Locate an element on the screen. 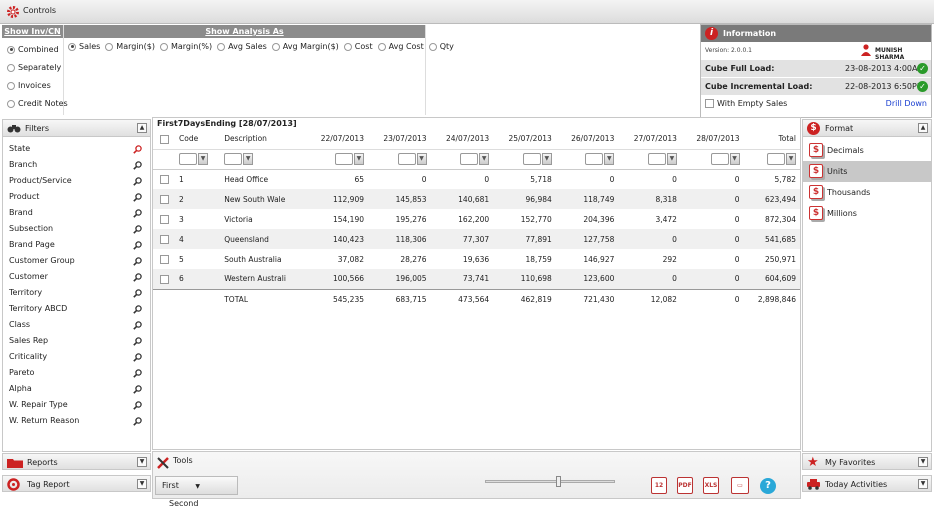 Image resolution: width=934 pixels, height=512 pixels. filter-item: State is located at coordinates (76, 149).